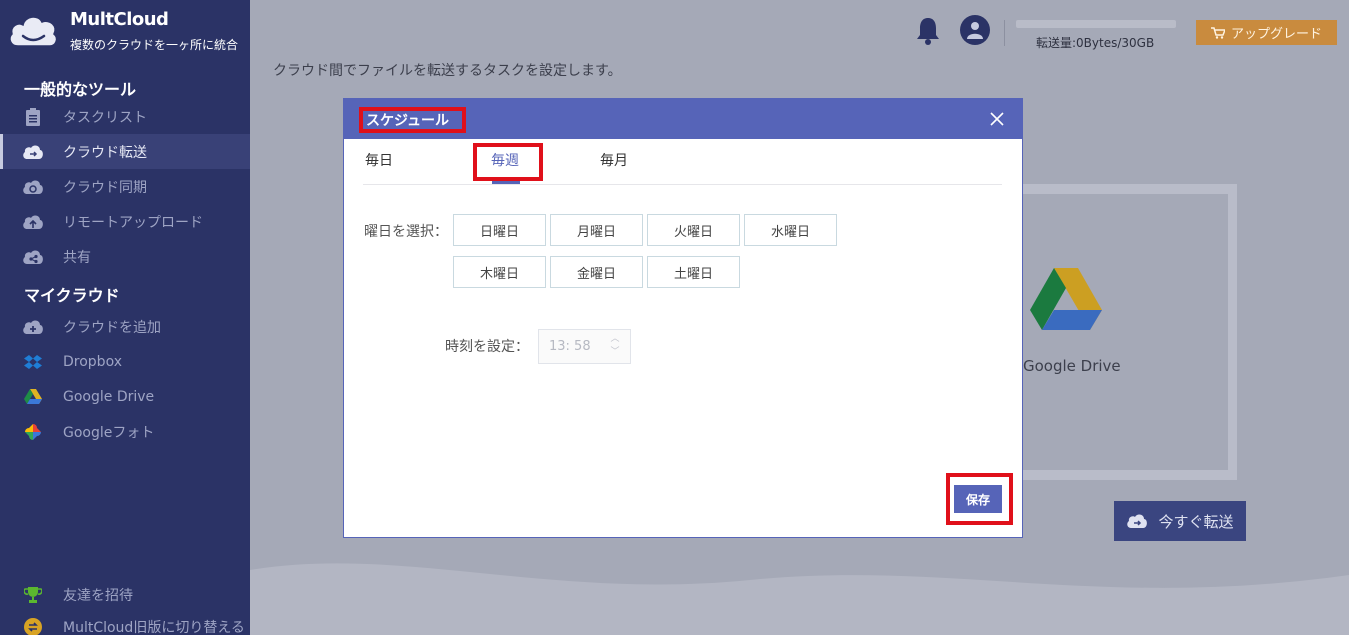 The width and height of the screenshot is (1349, 635). Describe the element at coordinates (506, 182) in the screenshot. I see `tab-active-underline` at that location.